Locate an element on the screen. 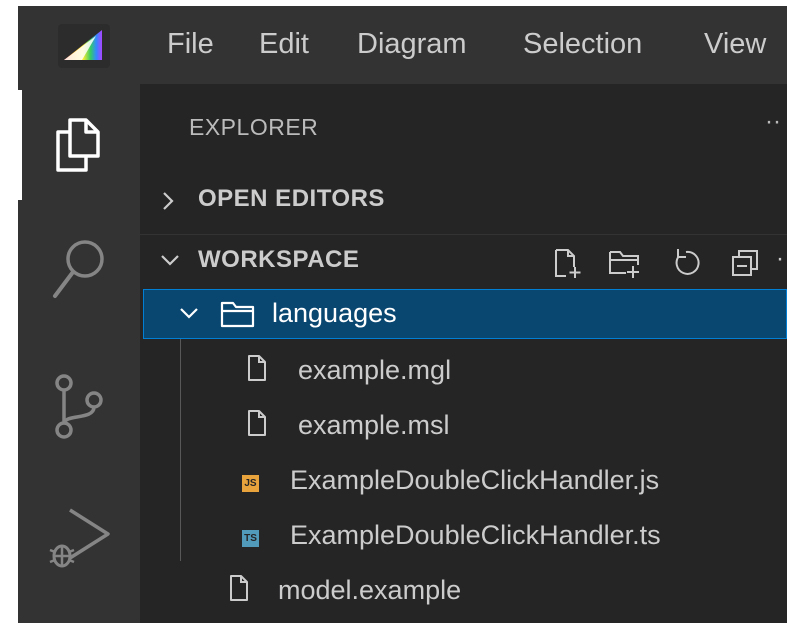 This screenshot has height=625, width=787. menu-edit: Edit is located at coordinates (284, 44).